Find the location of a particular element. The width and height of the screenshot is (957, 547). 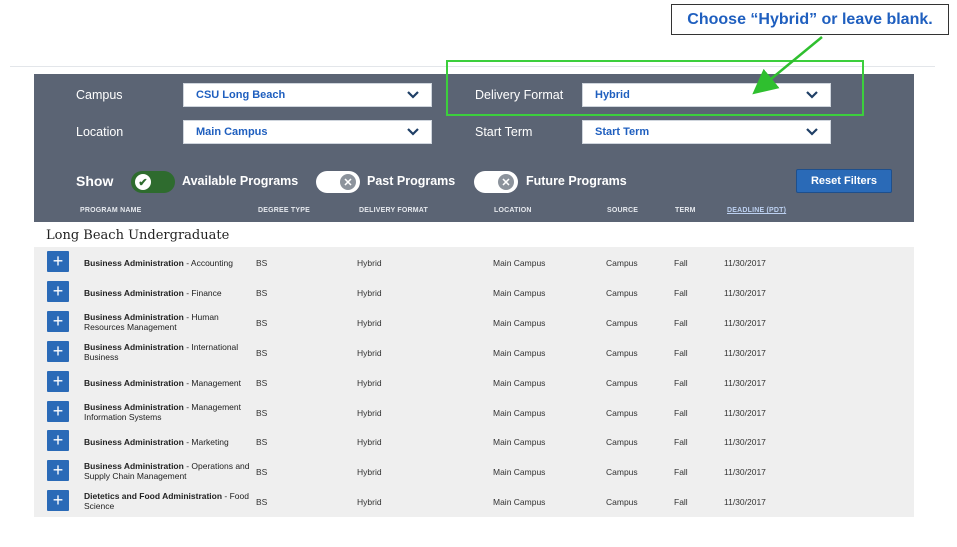

callout-arrow-icon is located at coordinates (787, 65).